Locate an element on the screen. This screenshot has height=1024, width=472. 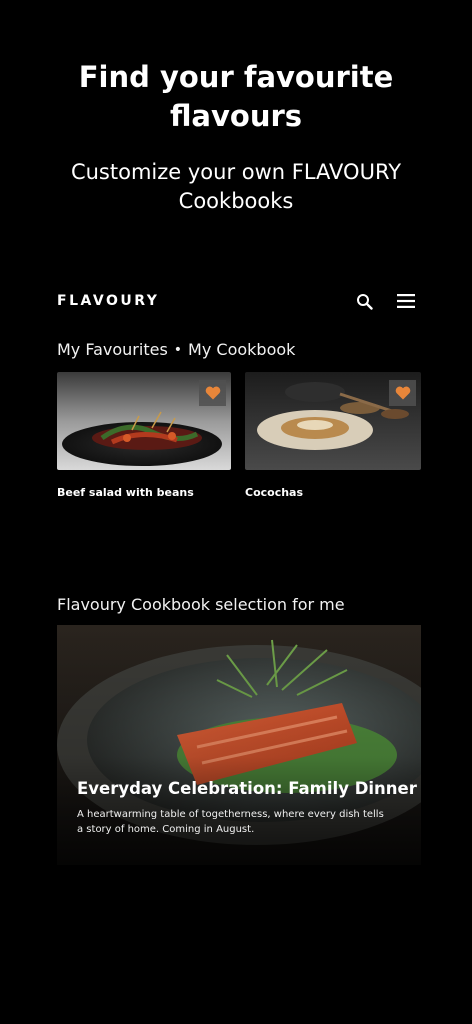
favourites-tabs: My Favourites • My Cookbook is located at coordinates (176, 349).